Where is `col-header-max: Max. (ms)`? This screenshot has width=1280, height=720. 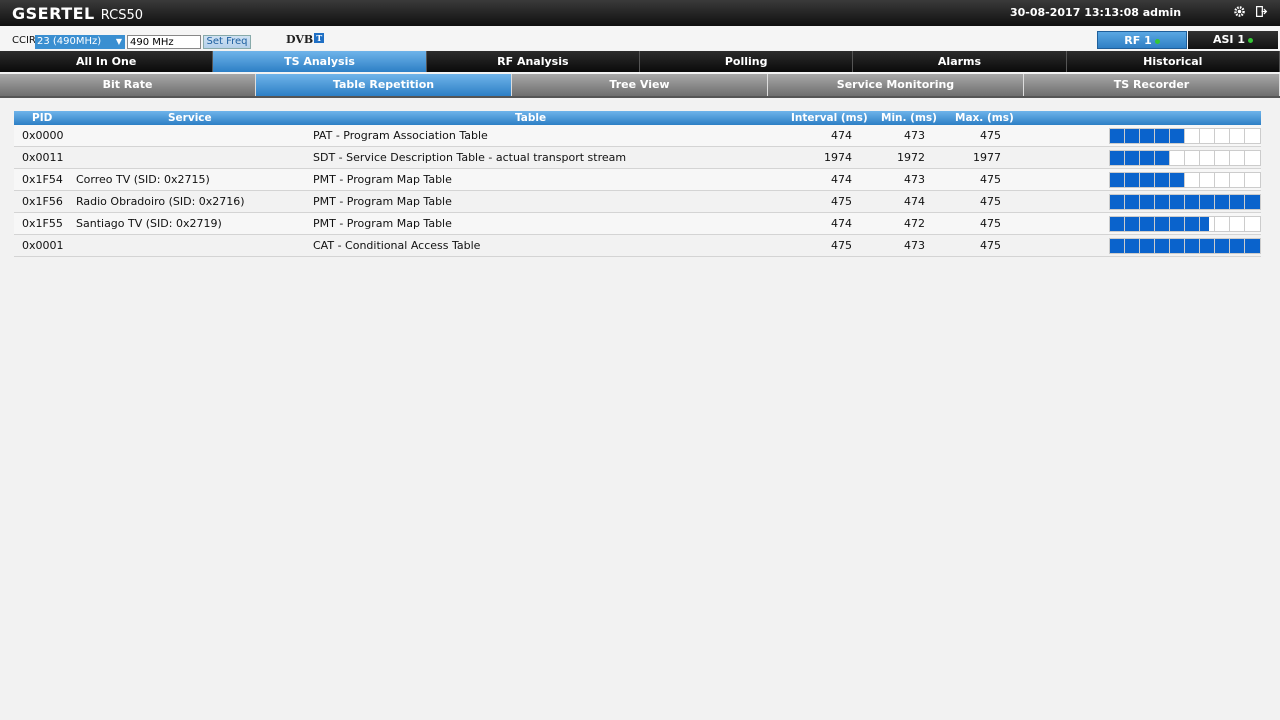 col-header-max: Max. (ms) is located at coordinates (984, 118).